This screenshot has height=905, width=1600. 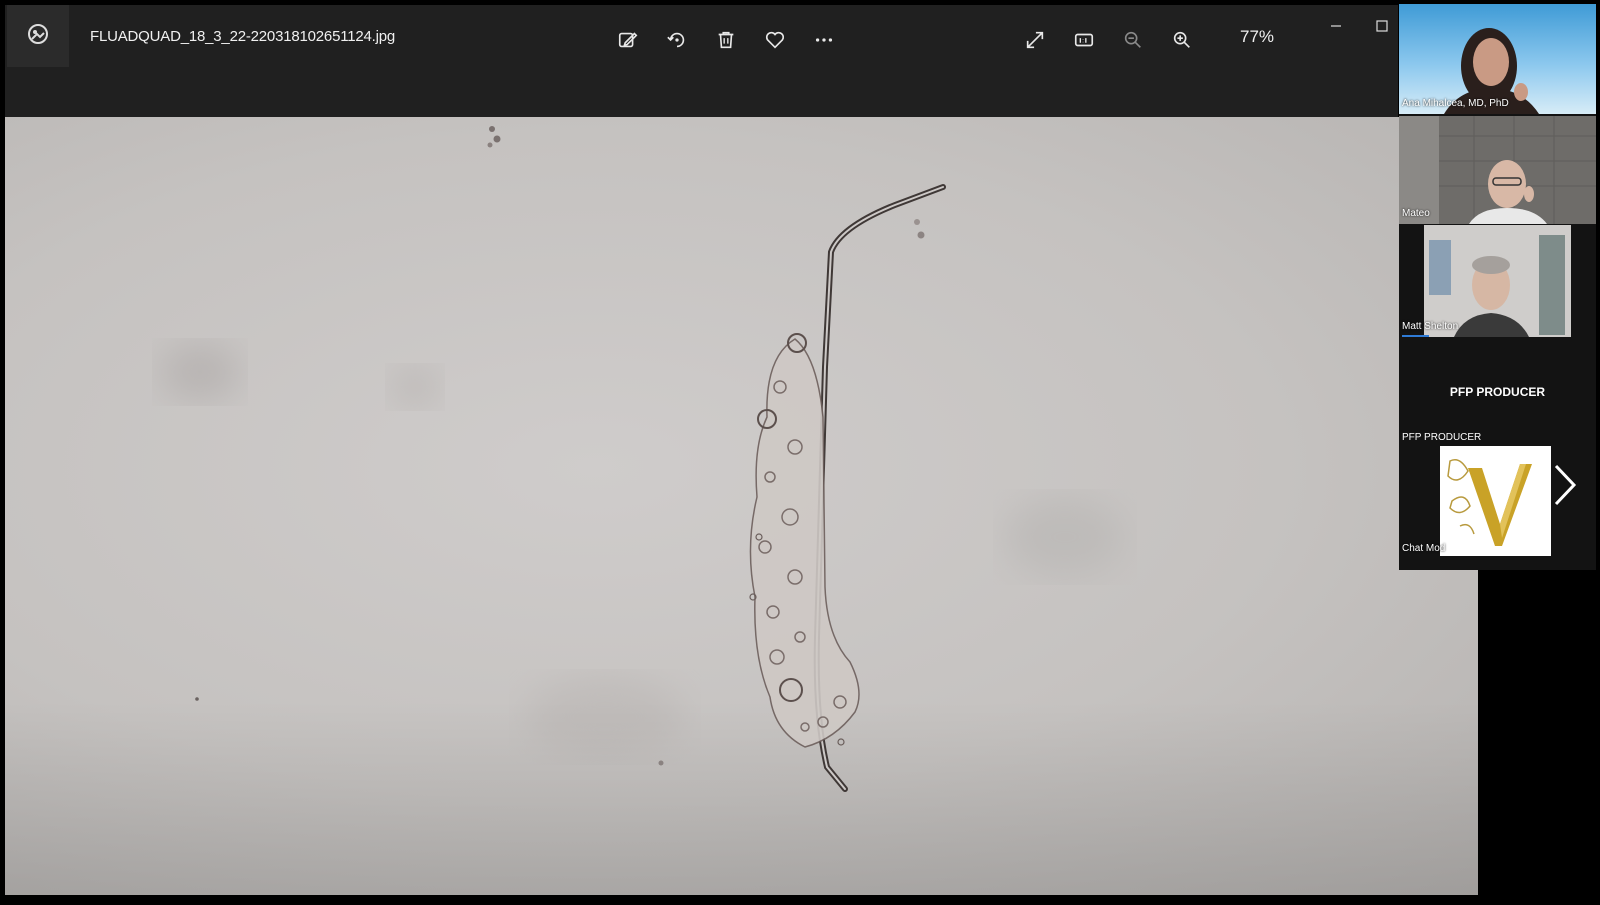 I want to click on more-options-button, so click(x=824, y=40).